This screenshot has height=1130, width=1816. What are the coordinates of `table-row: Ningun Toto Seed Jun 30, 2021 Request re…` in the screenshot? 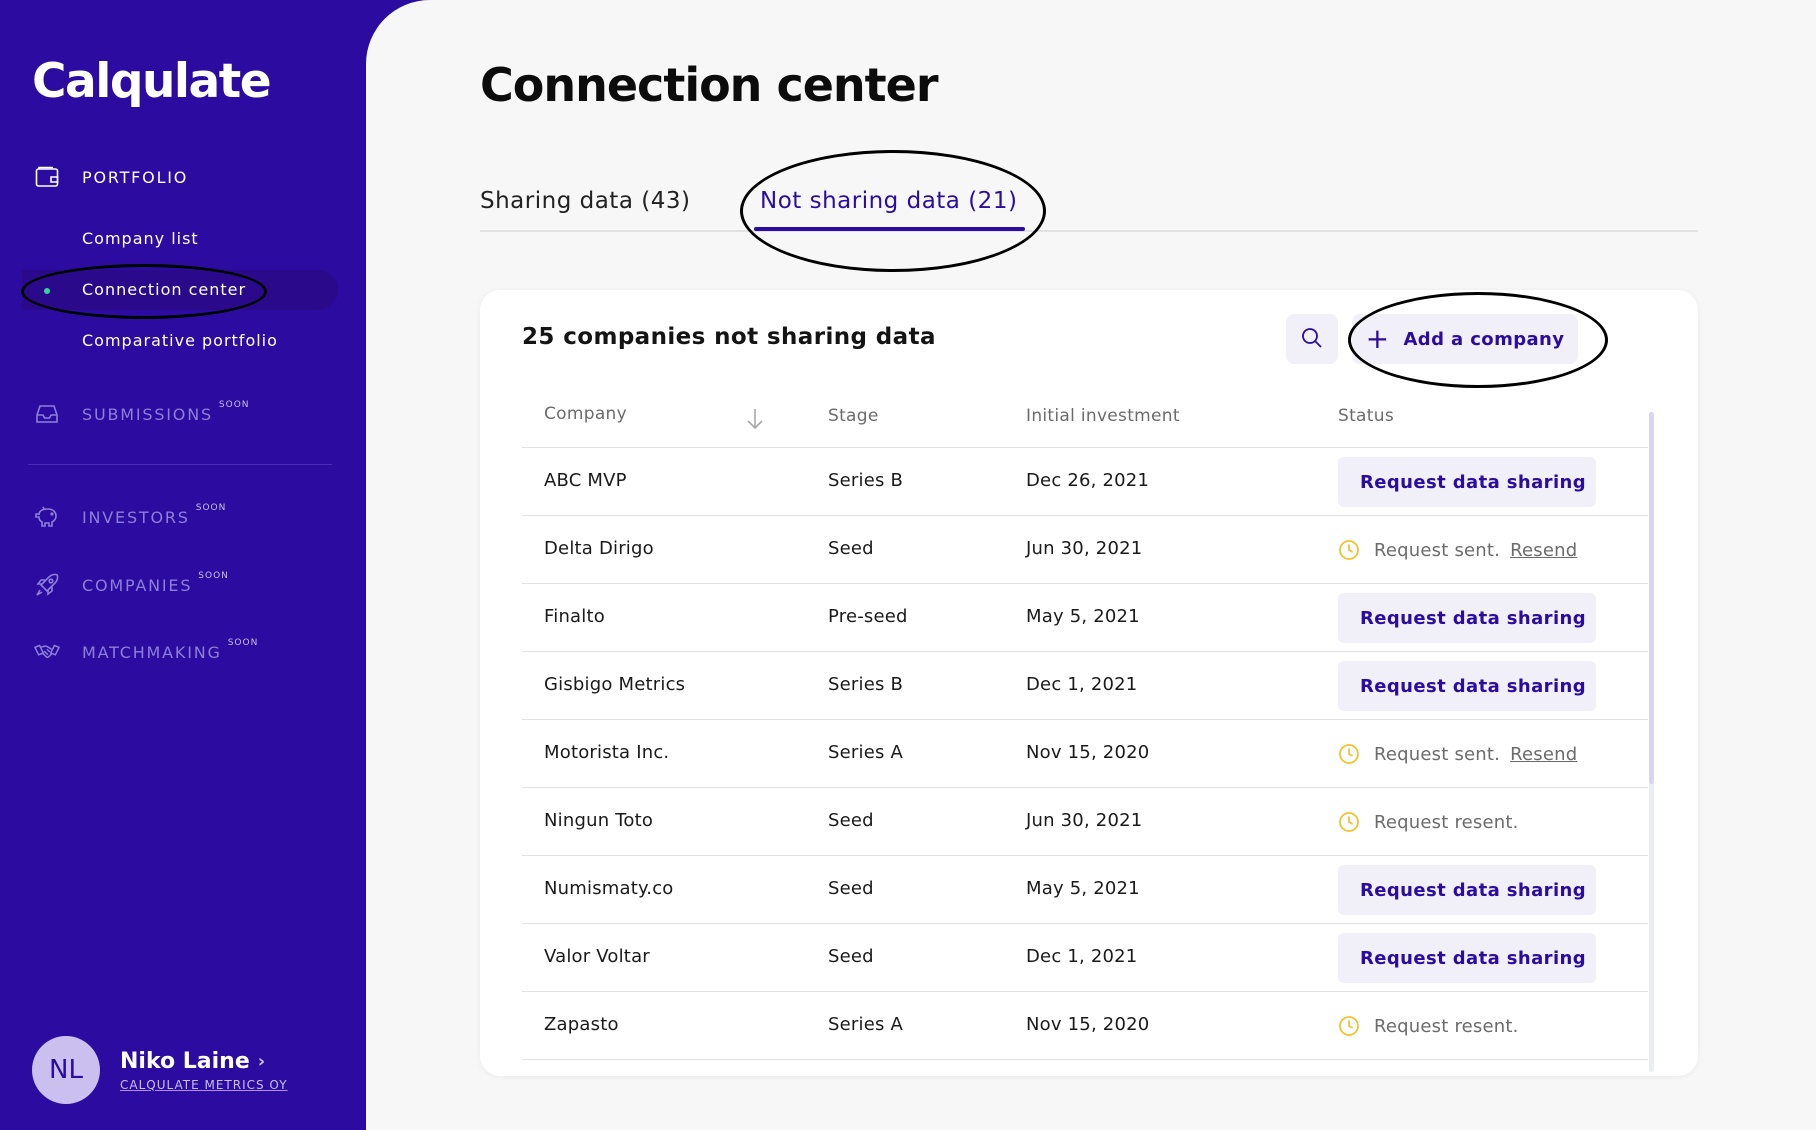 It's located at (1085, 822).